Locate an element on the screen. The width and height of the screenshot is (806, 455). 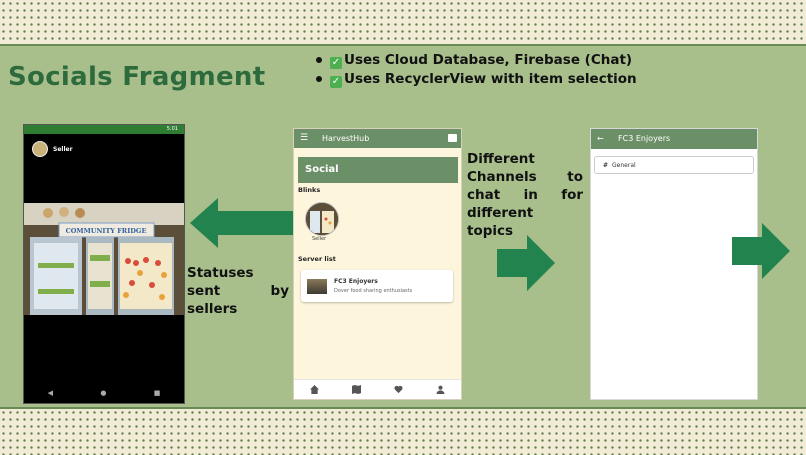
status-photo: COMMUNITY FRIDGE is located at coordinates (104, 259).